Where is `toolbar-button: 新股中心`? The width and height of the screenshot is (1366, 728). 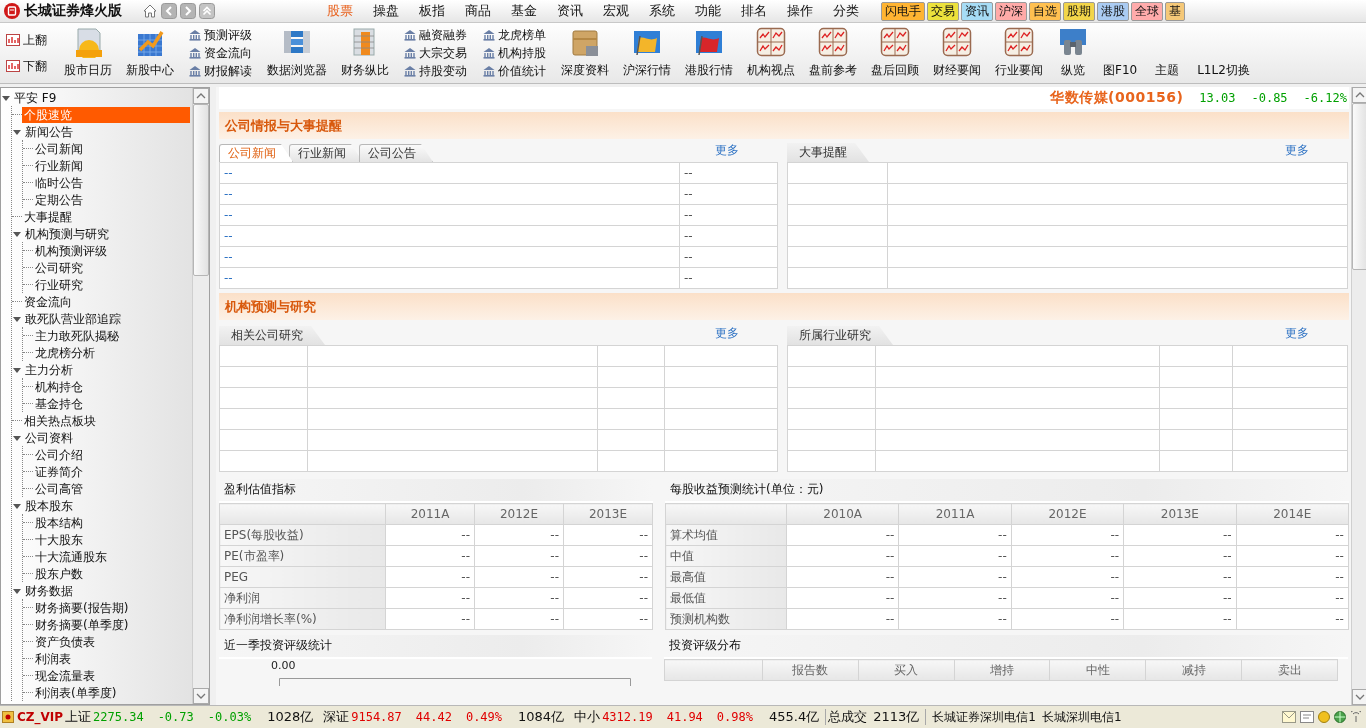 toolbar-button: 新股中心 is located at coordinates (150, 53).